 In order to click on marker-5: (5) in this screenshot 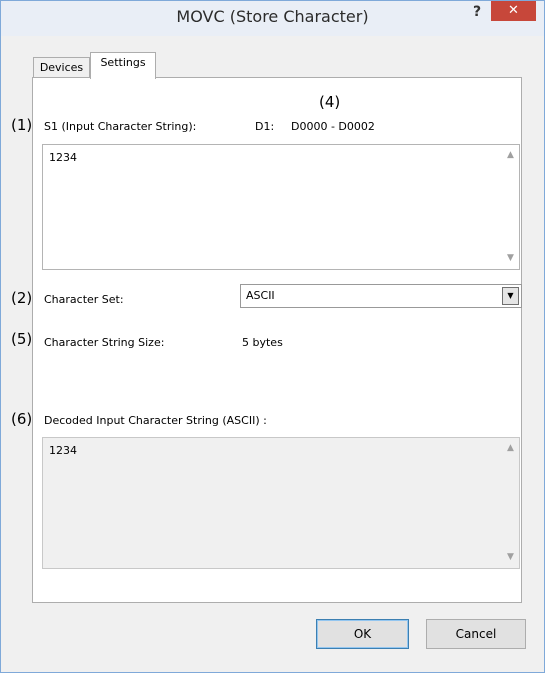, I will do `click(22, 339)`.